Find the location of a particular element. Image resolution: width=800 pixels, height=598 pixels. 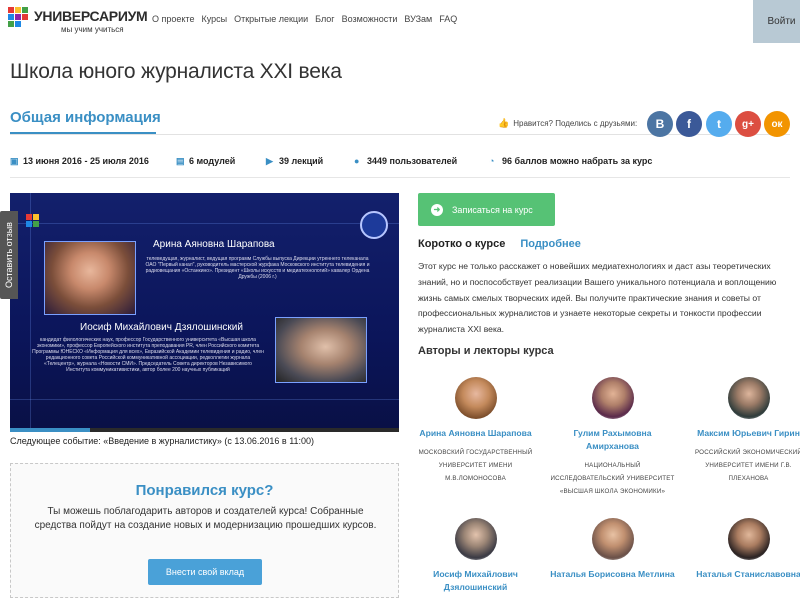

book-icon: ▤ is located at coordinates (180, 160).